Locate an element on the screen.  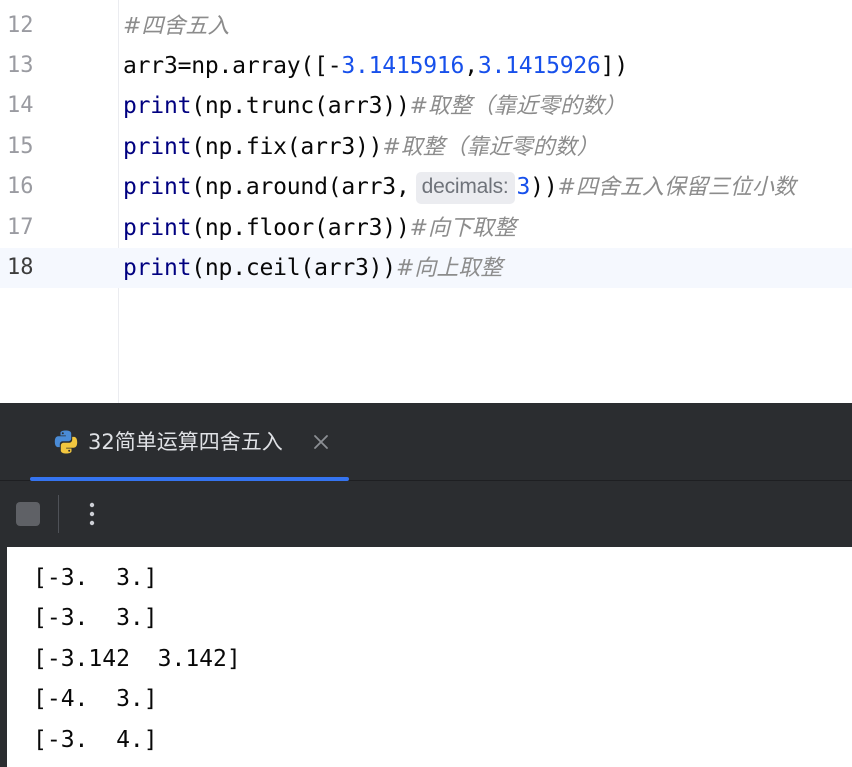
code-text: #四舍五入 is located at coordinates (176, 26).